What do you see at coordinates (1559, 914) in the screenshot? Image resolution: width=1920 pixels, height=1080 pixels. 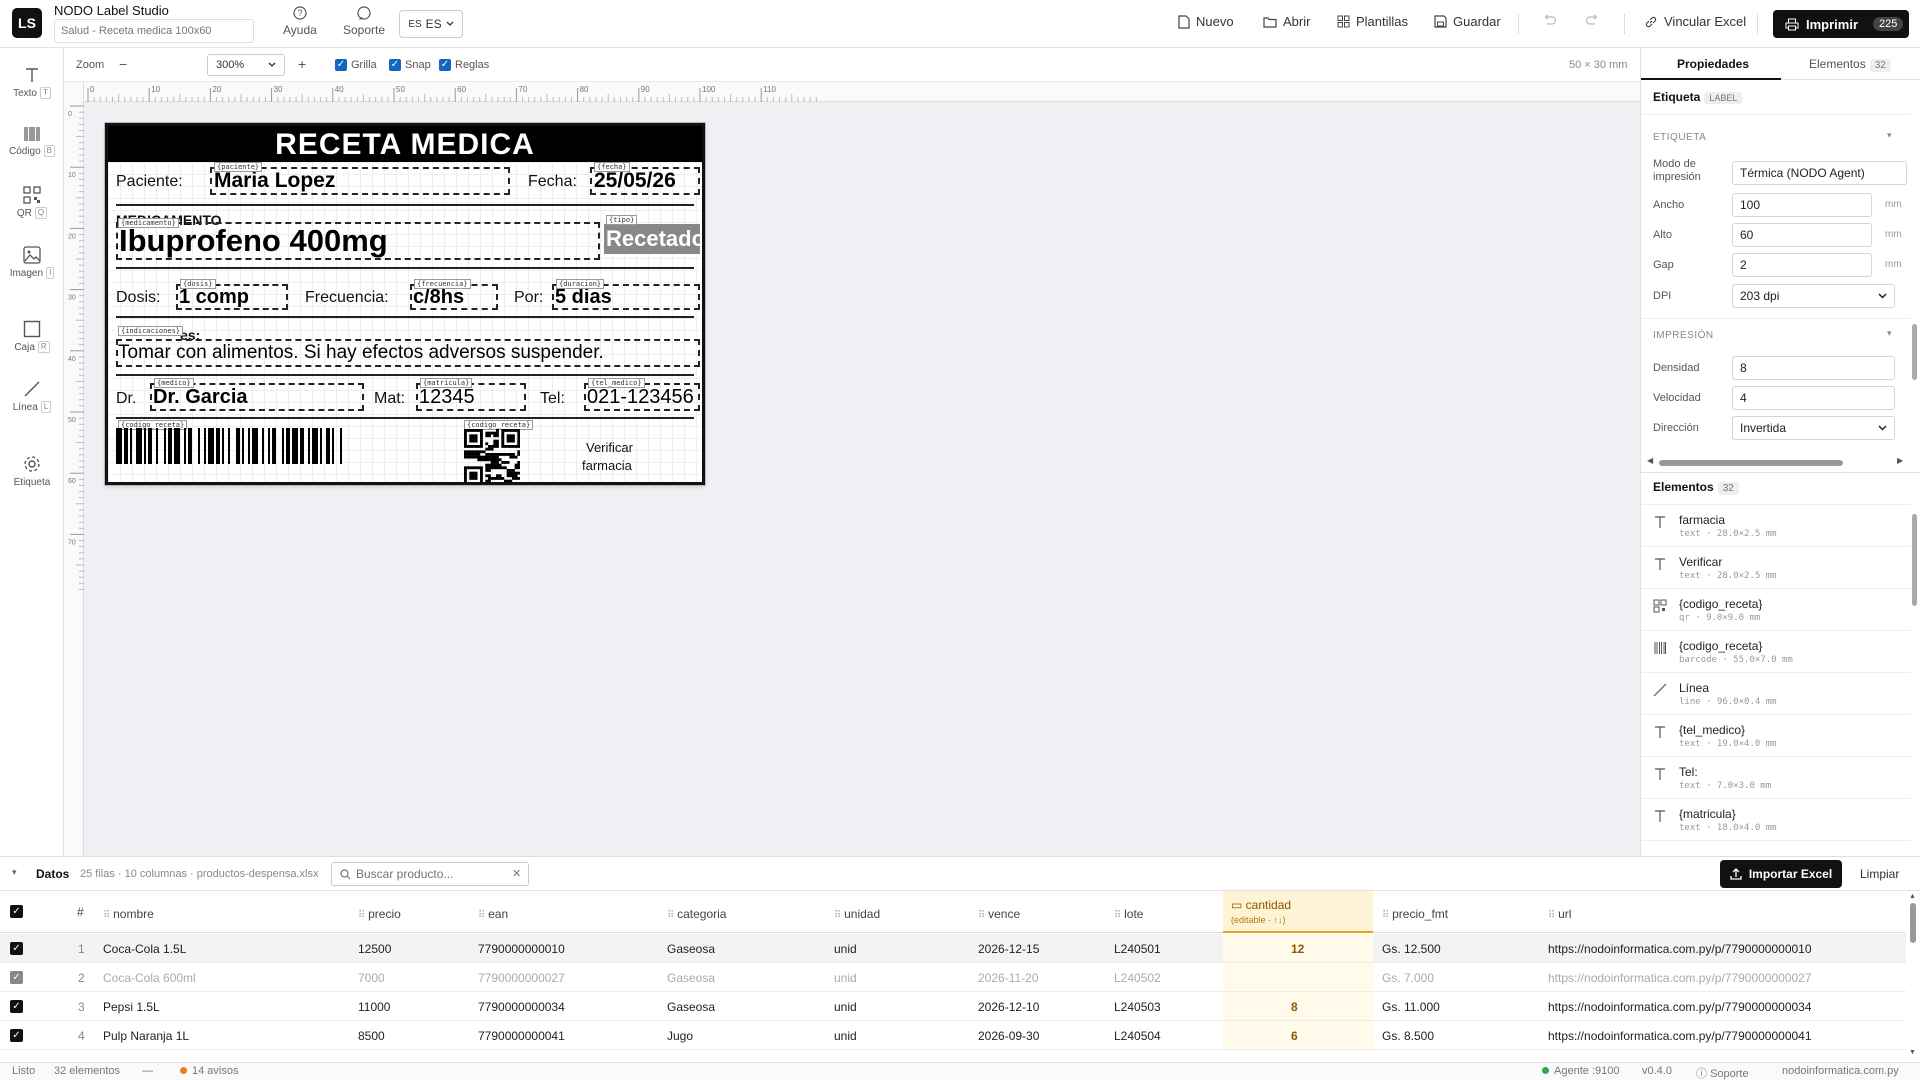 I see `col-header-url: ⠿ url` at bounding box center [1559, 914].